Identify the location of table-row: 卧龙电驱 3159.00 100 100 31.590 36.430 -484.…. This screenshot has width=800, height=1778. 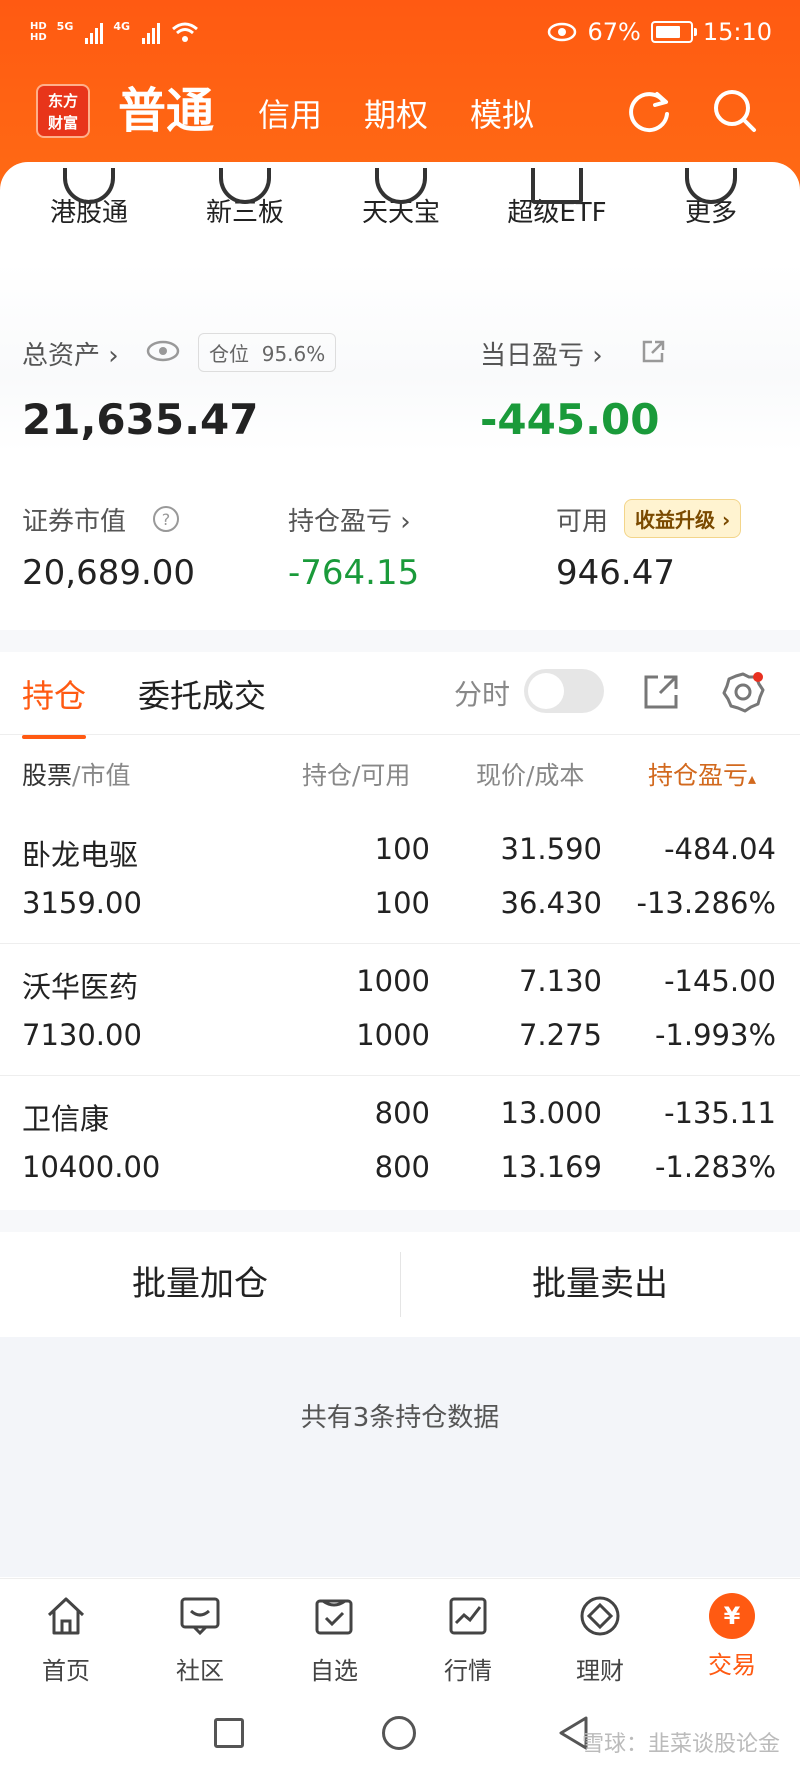
(400, 878).